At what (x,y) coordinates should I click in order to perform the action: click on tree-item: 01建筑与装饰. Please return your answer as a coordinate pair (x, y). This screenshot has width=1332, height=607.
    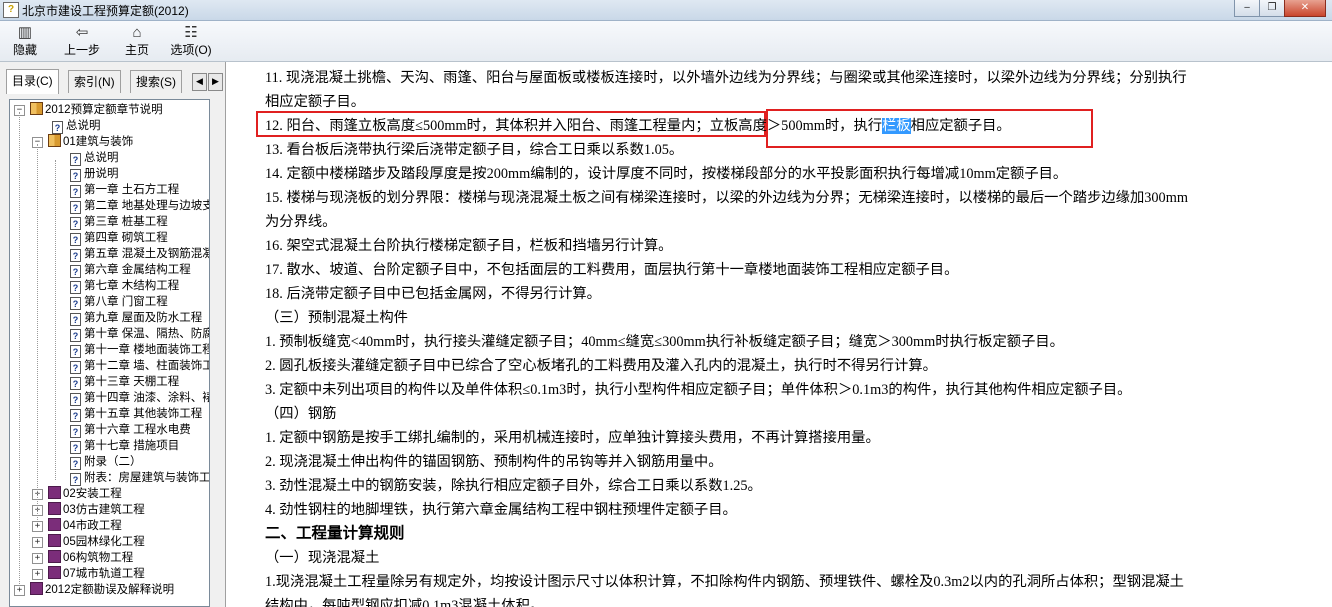
    Looking at the image, I should click on (90, 142).